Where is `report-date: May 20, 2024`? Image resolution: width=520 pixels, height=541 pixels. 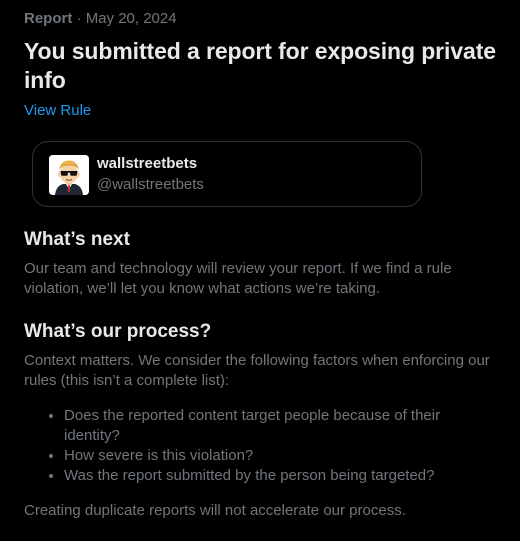 report-date: May 20, 2024 is located at coordinates (131, 18).